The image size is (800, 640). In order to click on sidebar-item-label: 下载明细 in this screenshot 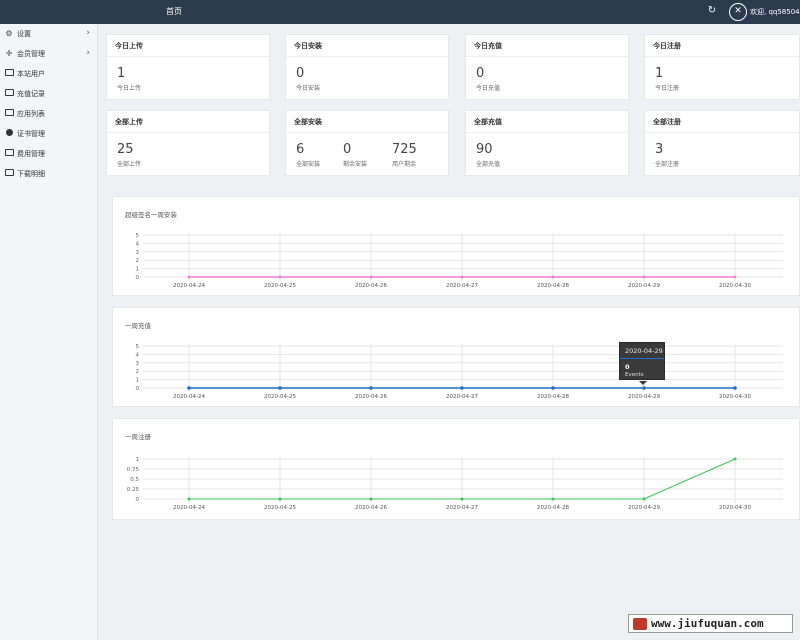, I will do `click(31, 174)`.